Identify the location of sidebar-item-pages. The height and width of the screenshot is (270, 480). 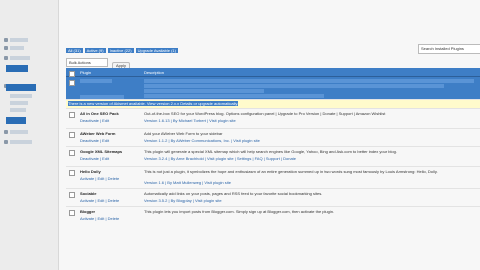
(17, 68).